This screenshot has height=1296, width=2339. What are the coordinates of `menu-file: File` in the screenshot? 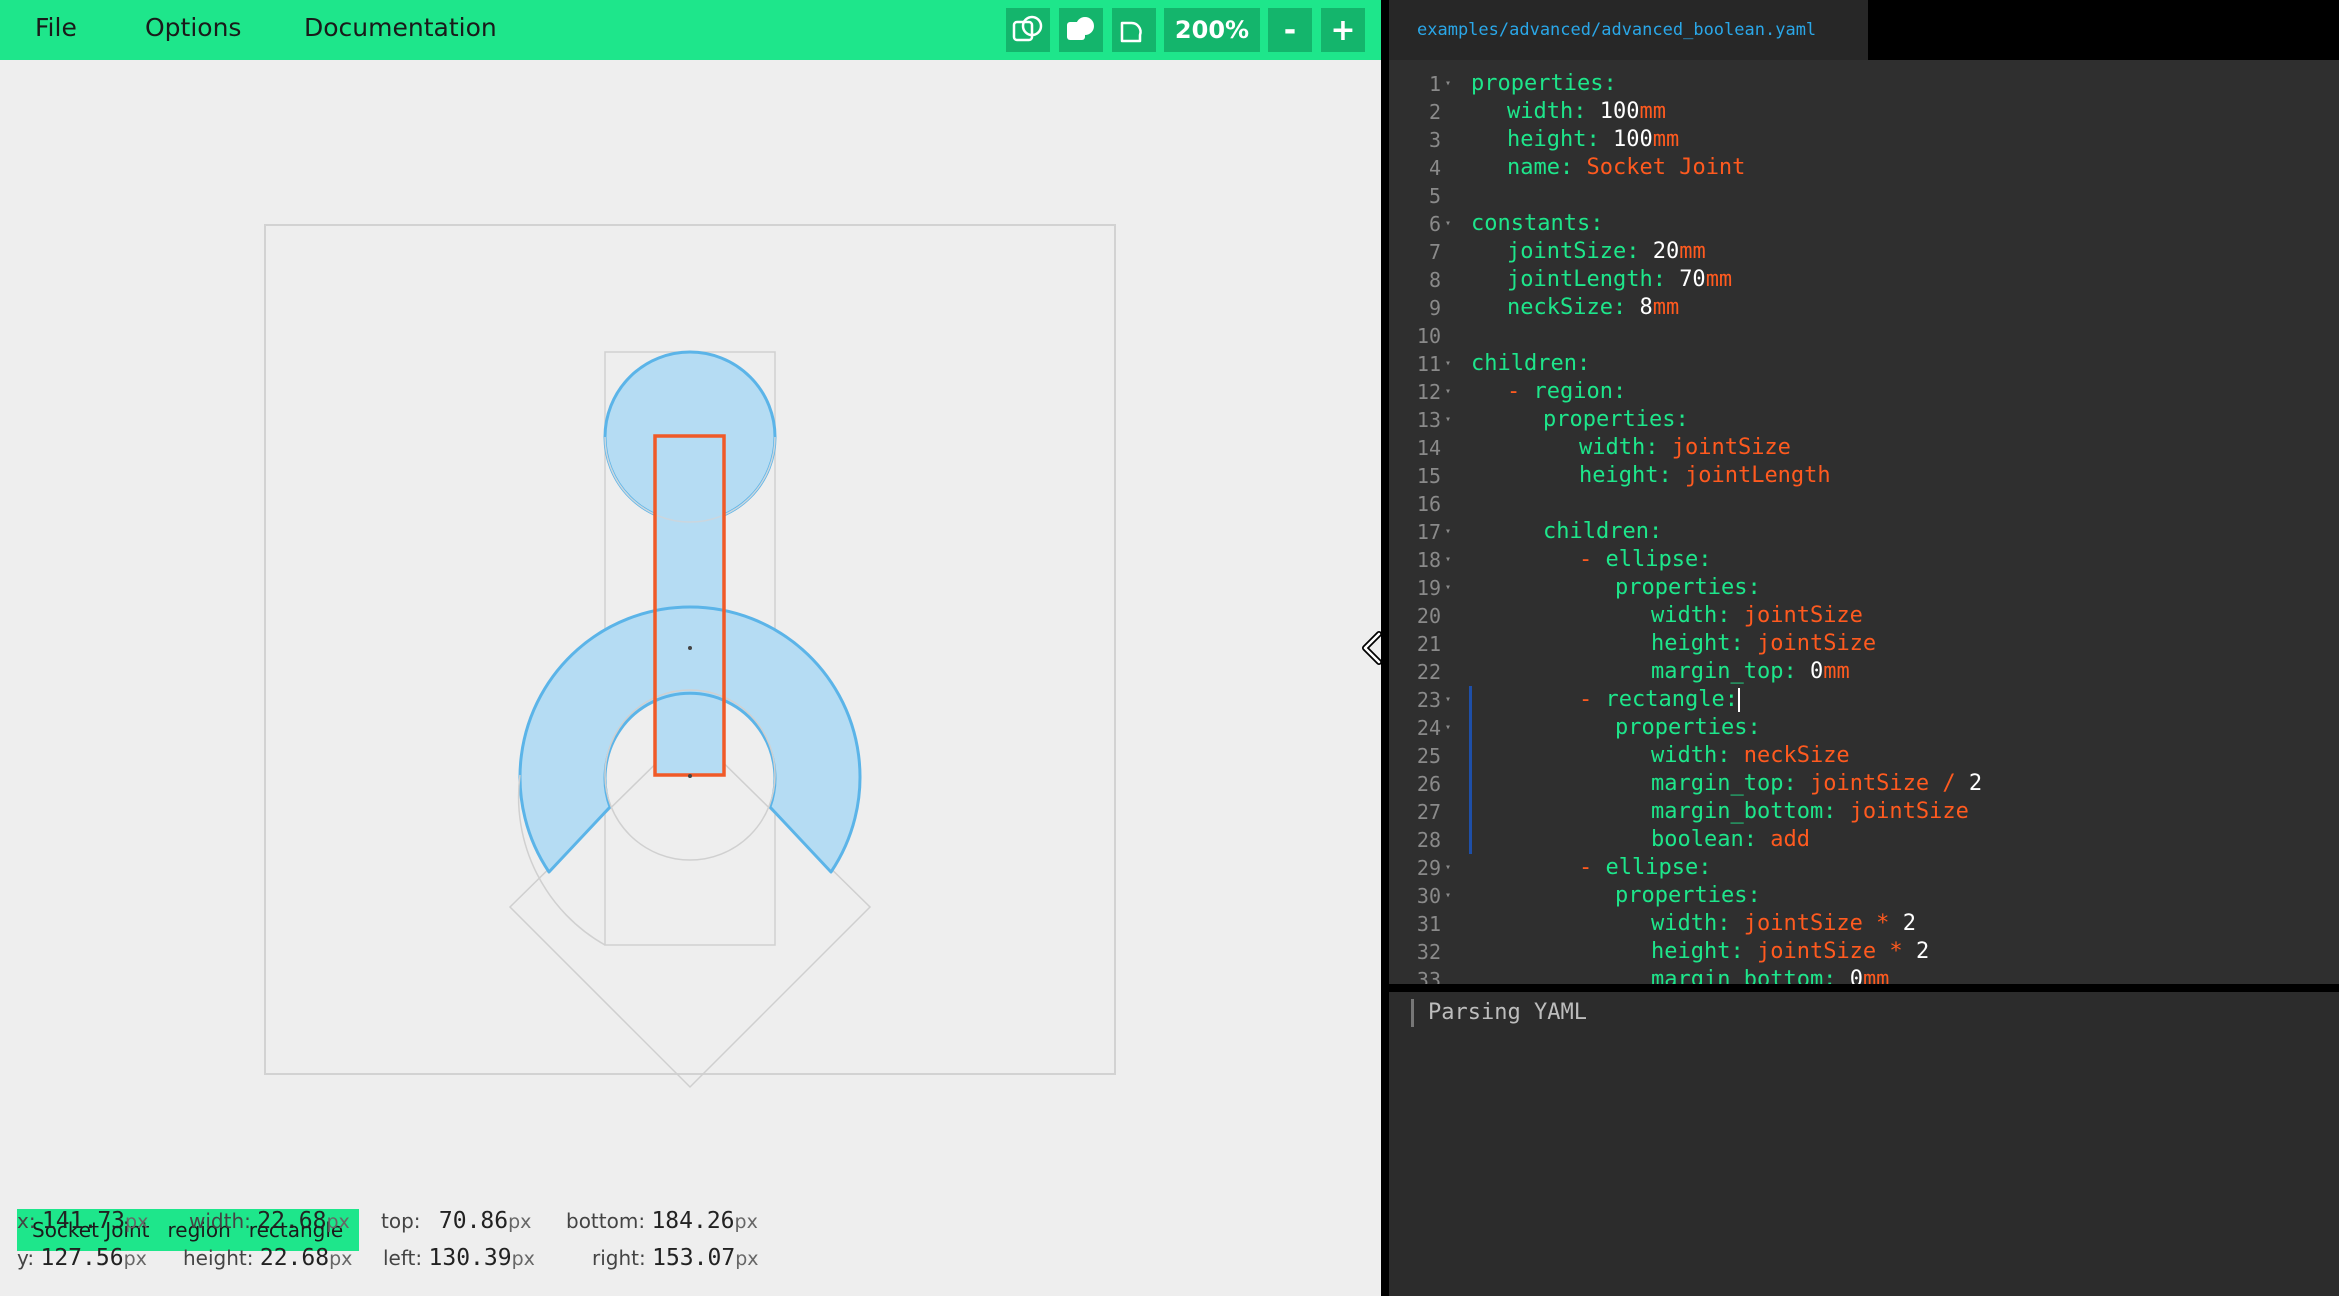 It's located at (56, 27).